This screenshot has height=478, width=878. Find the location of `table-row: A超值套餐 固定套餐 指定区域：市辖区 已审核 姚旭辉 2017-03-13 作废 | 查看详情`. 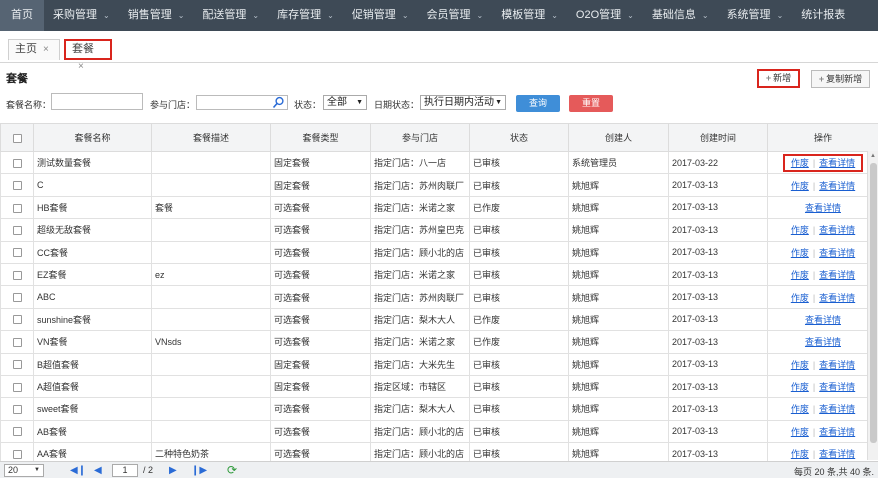

table-row: A超值套餐 固定套餐 指定区域：市辖区 已审核 姚旭辉 2017-03-13 作废 | 查看详情 is located at coordinates (439, 386).